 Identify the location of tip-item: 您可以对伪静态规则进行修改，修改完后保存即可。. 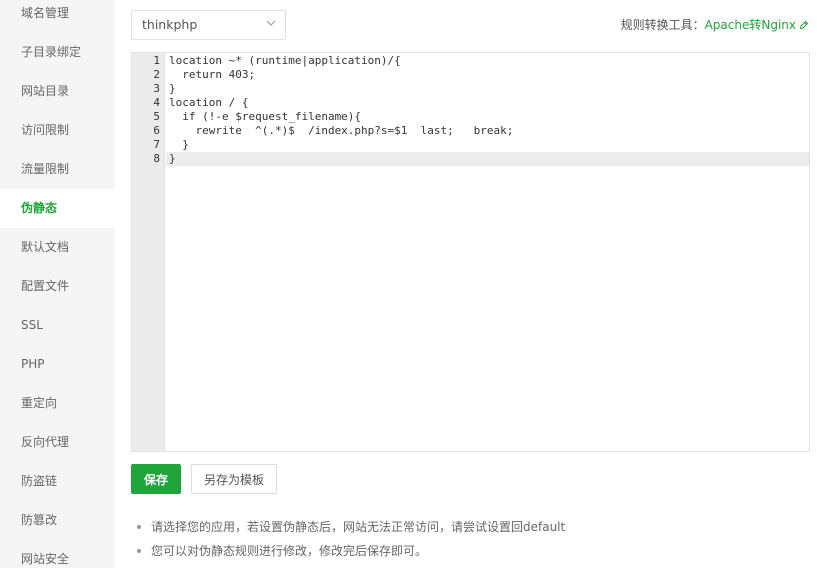
(350, 551).